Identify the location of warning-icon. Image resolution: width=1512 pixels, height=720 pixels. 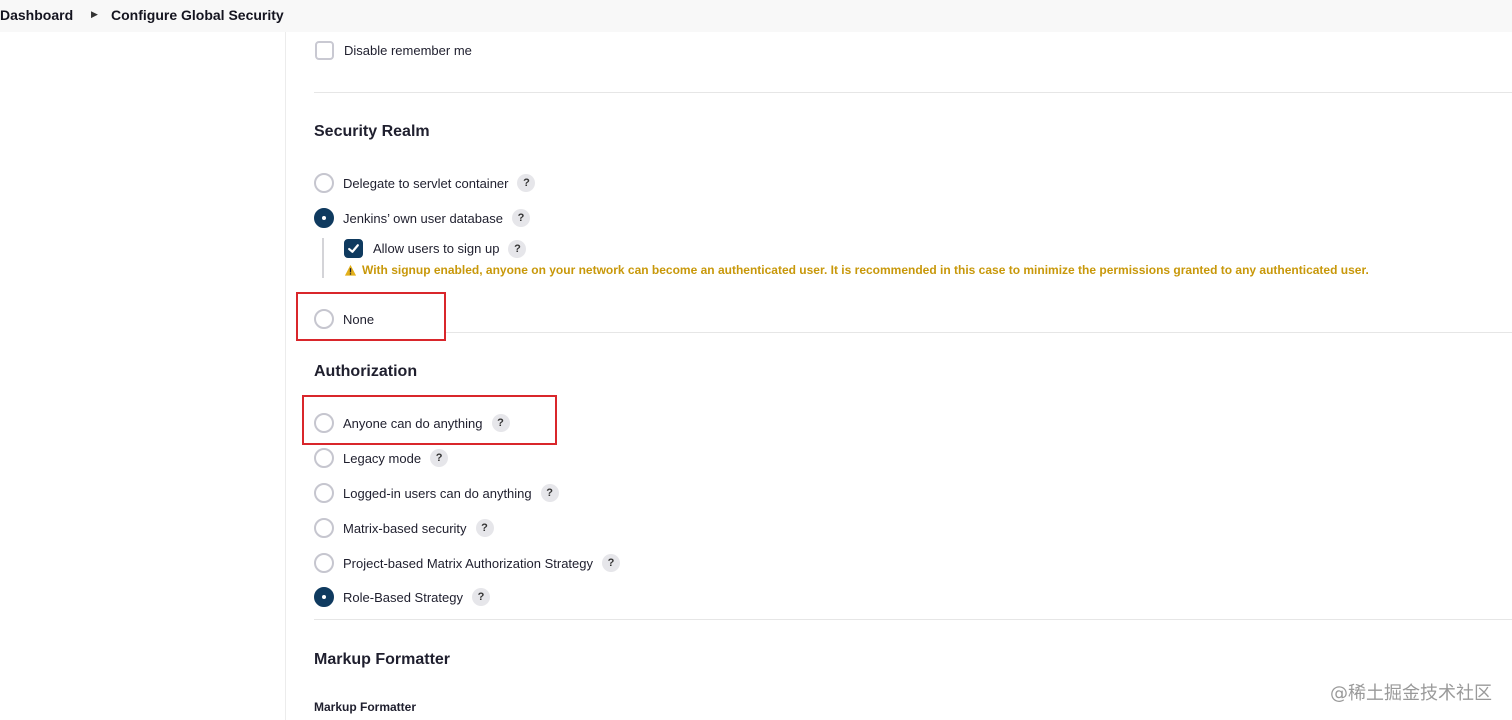
(350, 270).